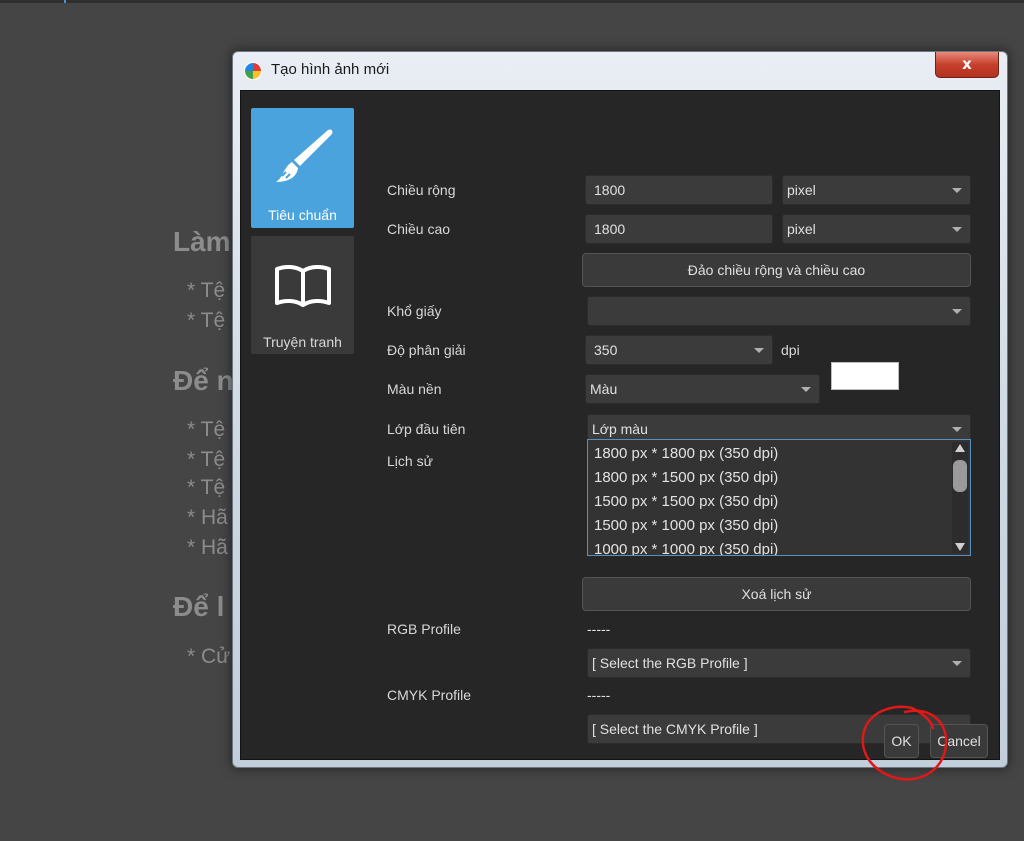  Describe the element at coordinates (865, 376) in the screenshot. I see `background-color-swatch` at that location.